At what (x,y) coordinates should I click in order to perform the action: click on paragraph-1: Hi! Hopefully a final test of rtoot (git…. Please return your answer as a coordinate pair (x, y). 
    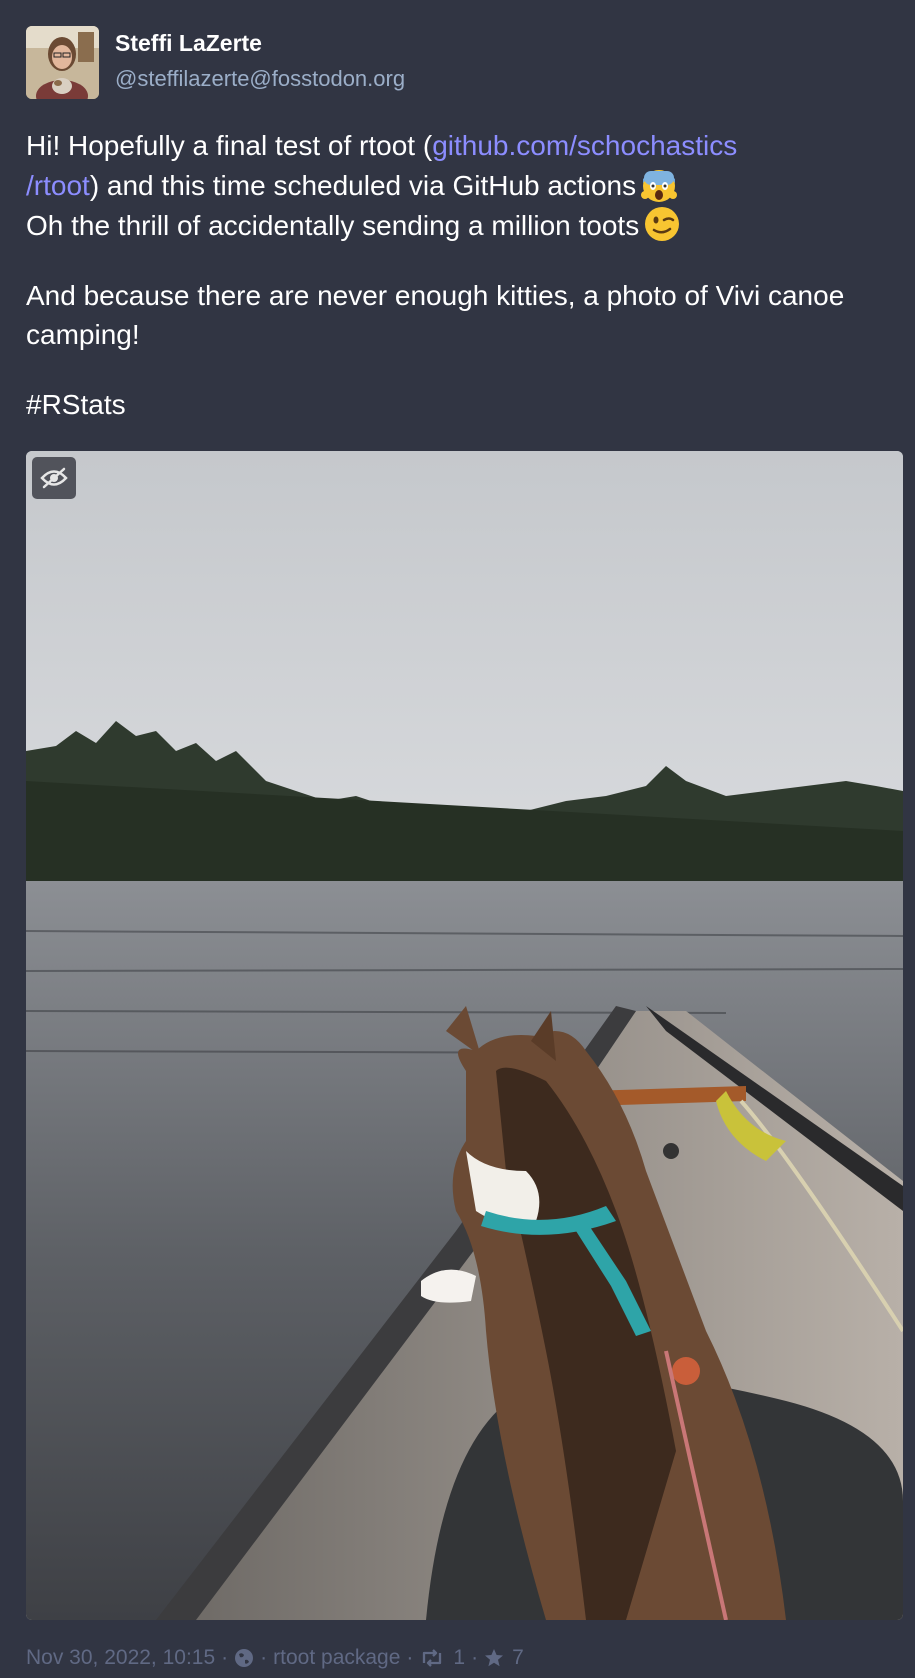
    Looking at the image, I should click on (456, 185).